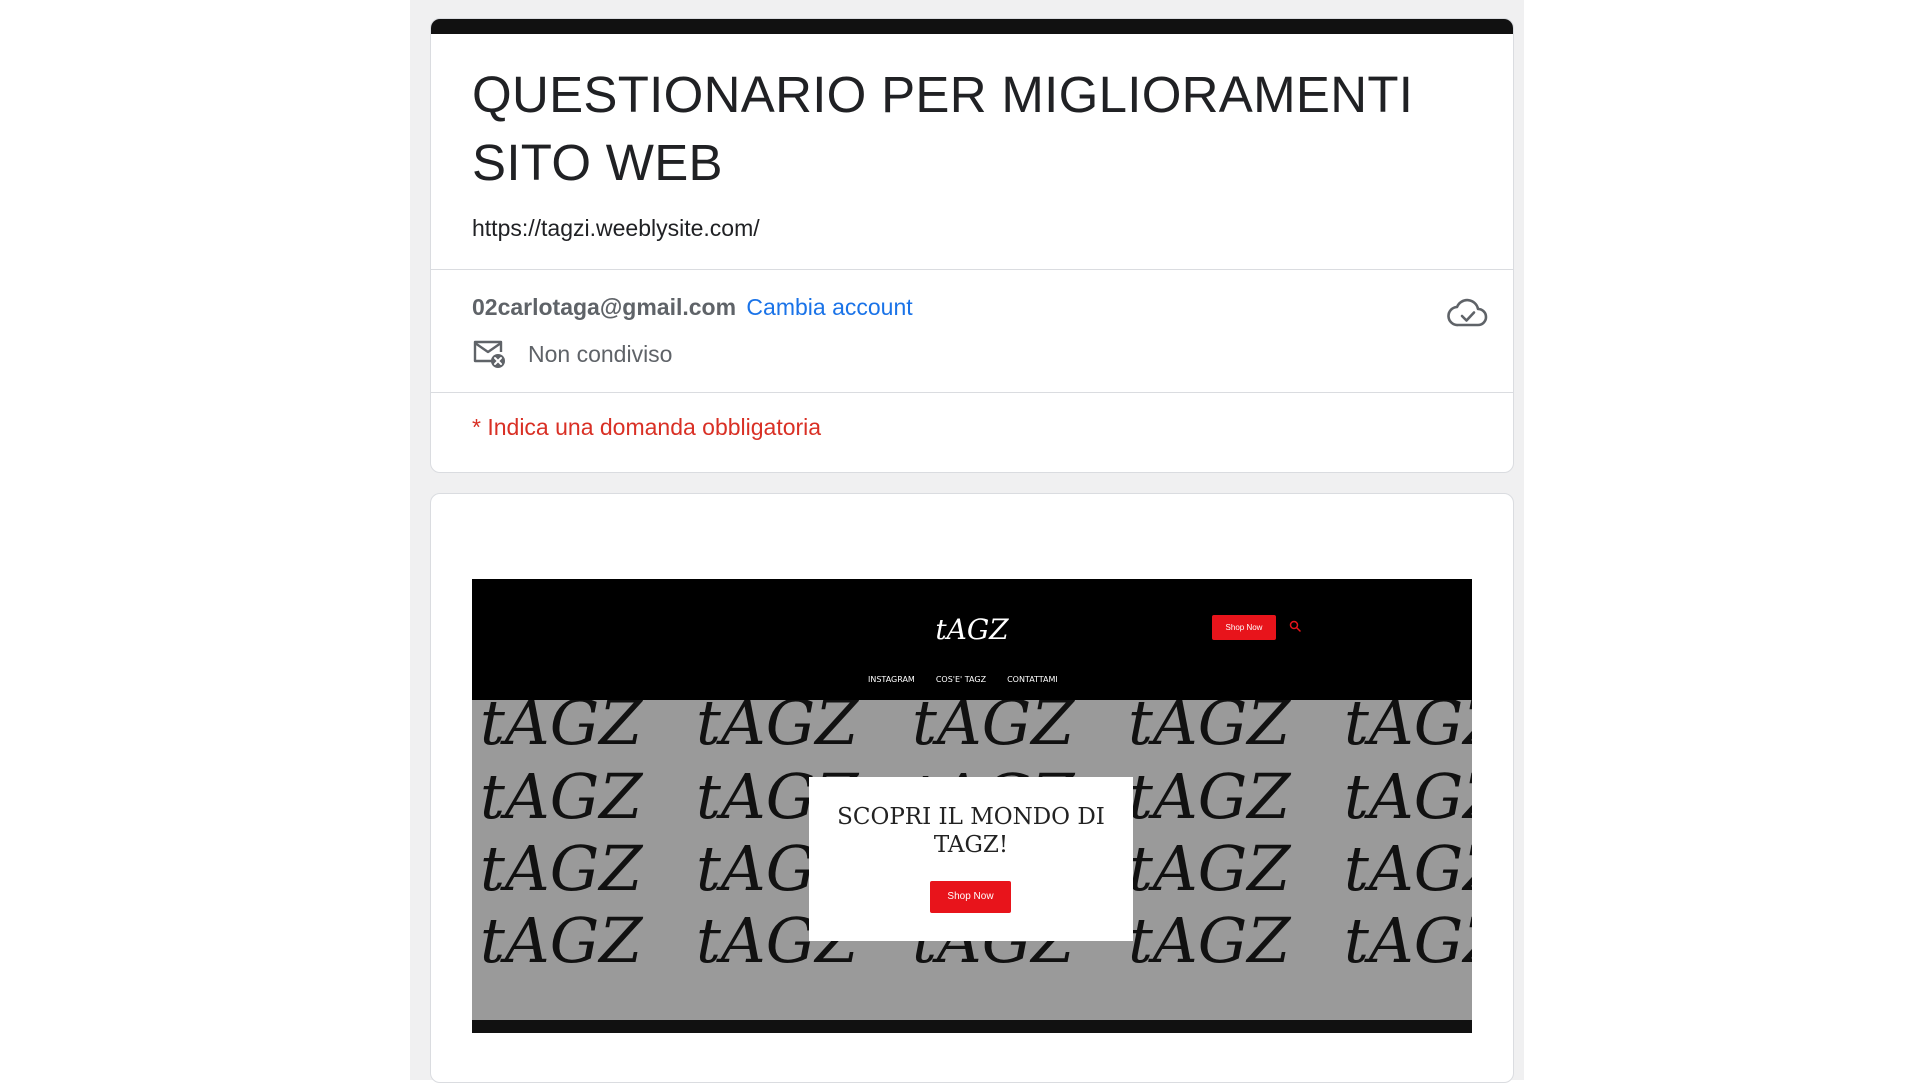  What do you see at coordinates (604, 307) in the screenshot?
I see `account-email: 02carlotaga@gmail.com` at bounding box center [604, 307].